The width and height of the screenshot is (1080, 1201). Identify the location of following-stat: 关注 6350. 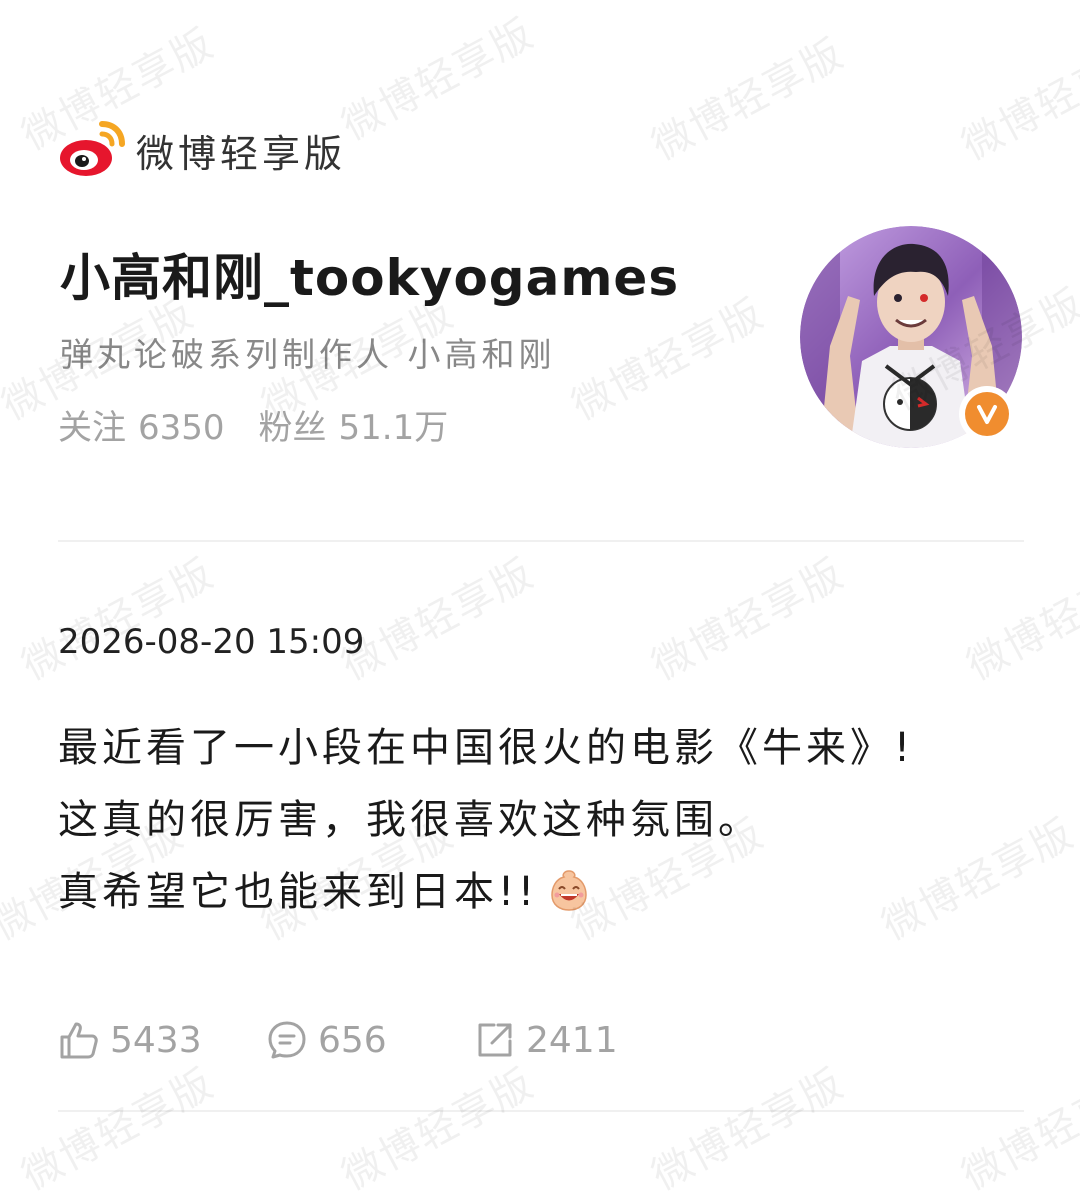
(141, 424).